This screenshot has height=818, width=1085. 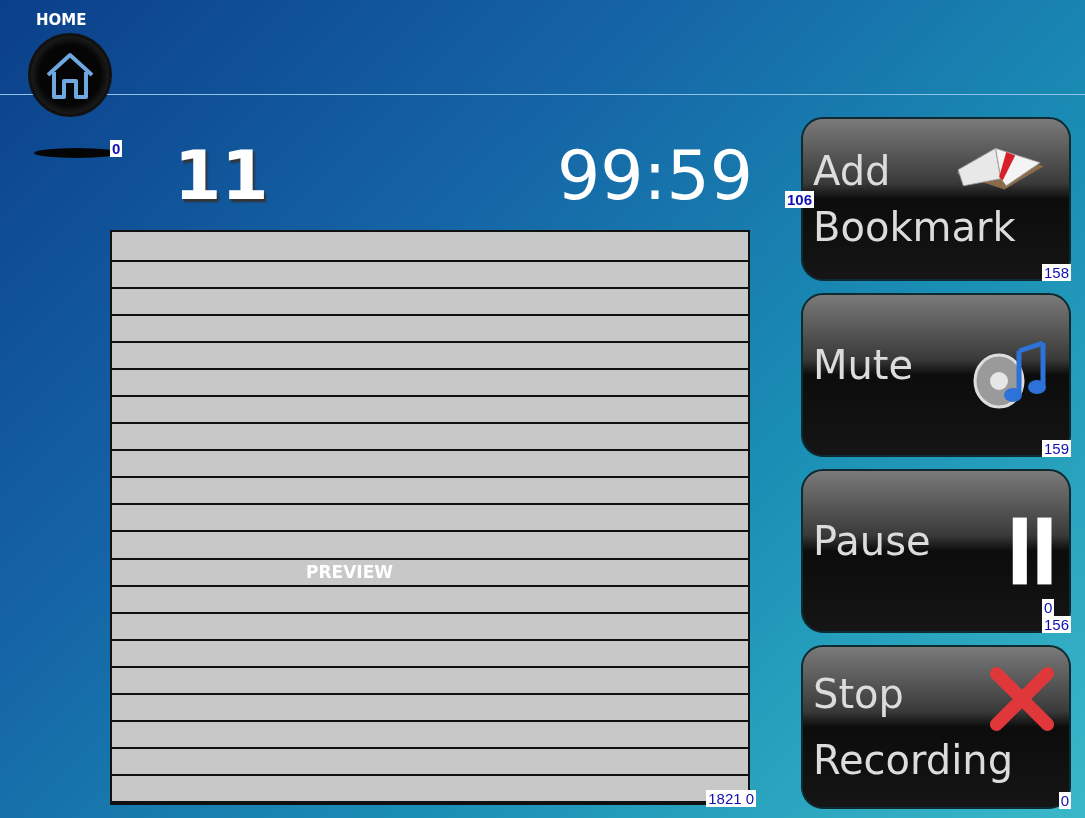 I want to click on counter-value: 11, so click(x=221, y=175).